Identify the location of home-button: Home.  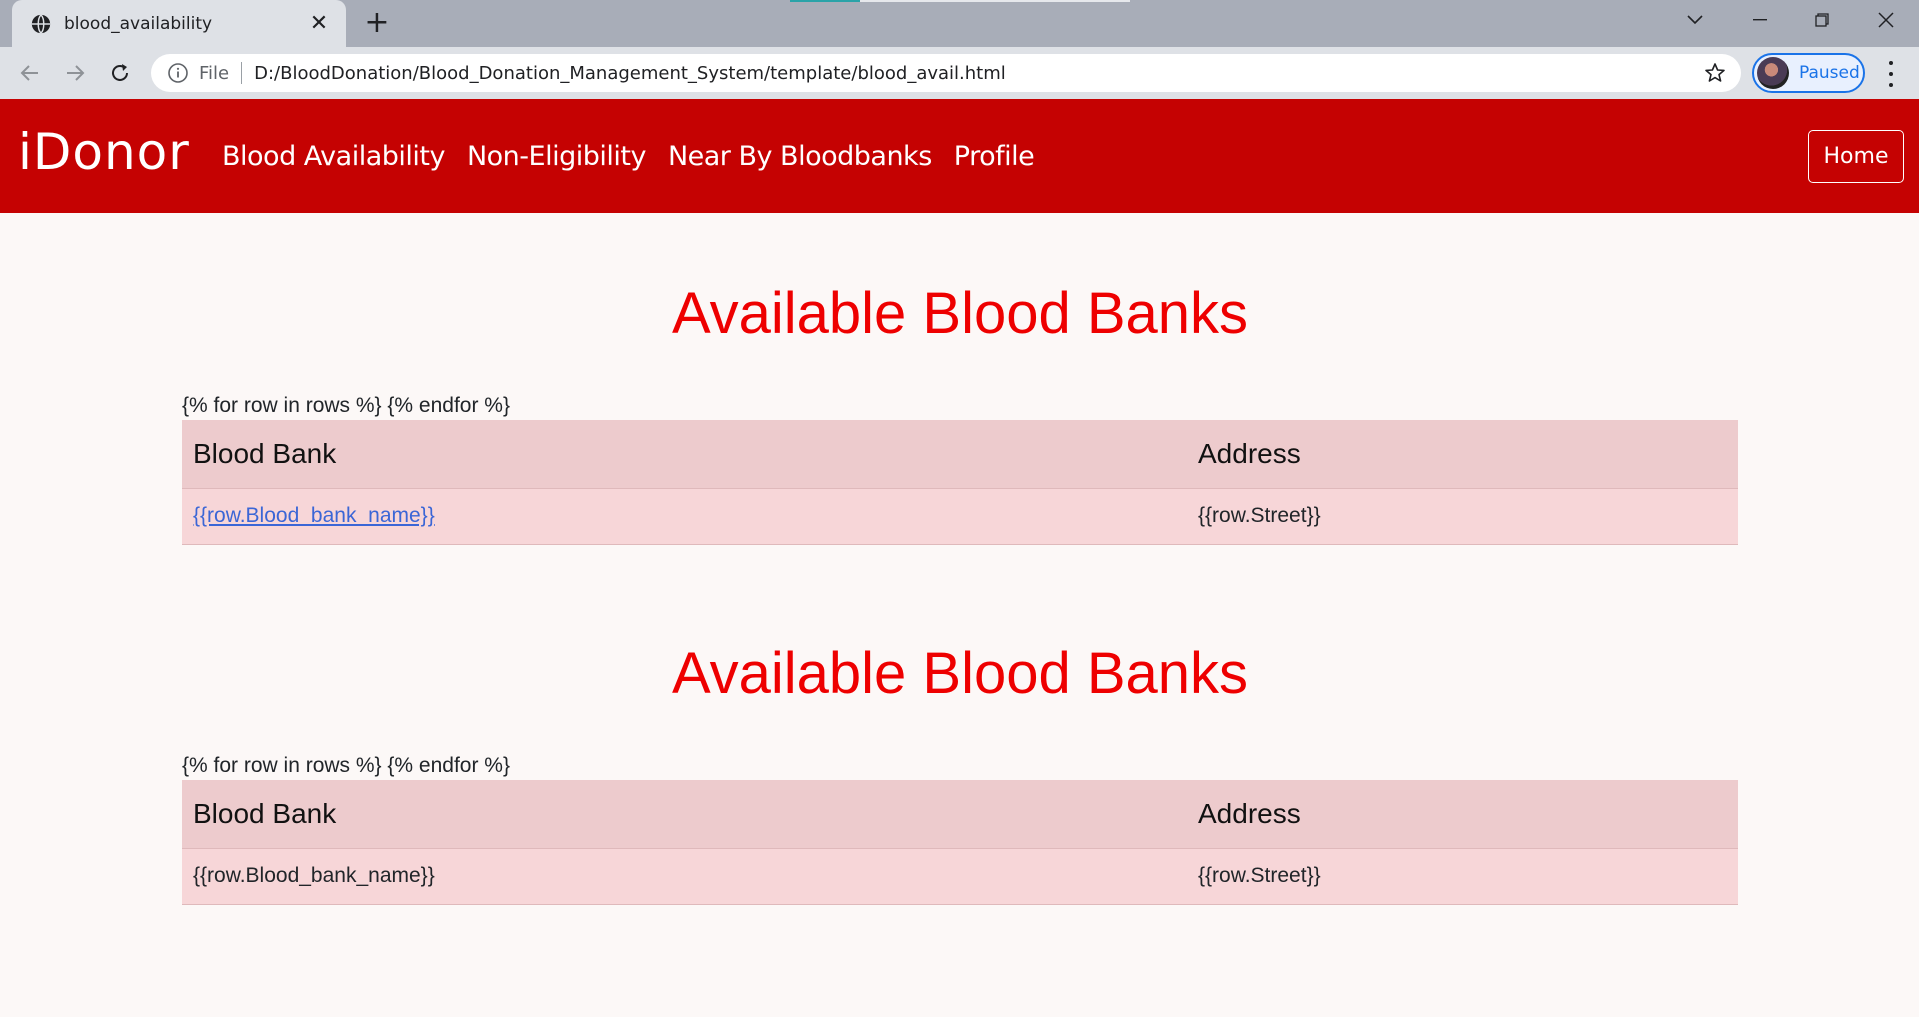
(1856, 156).